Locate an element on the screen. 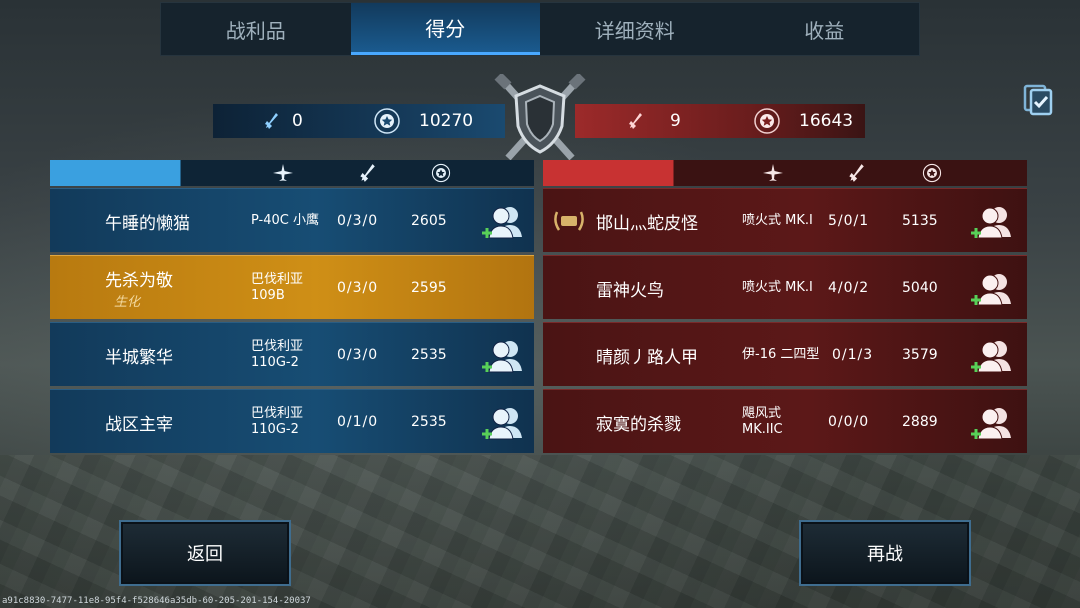  clipboard-check-icon is located at coordinates (1038, 99).